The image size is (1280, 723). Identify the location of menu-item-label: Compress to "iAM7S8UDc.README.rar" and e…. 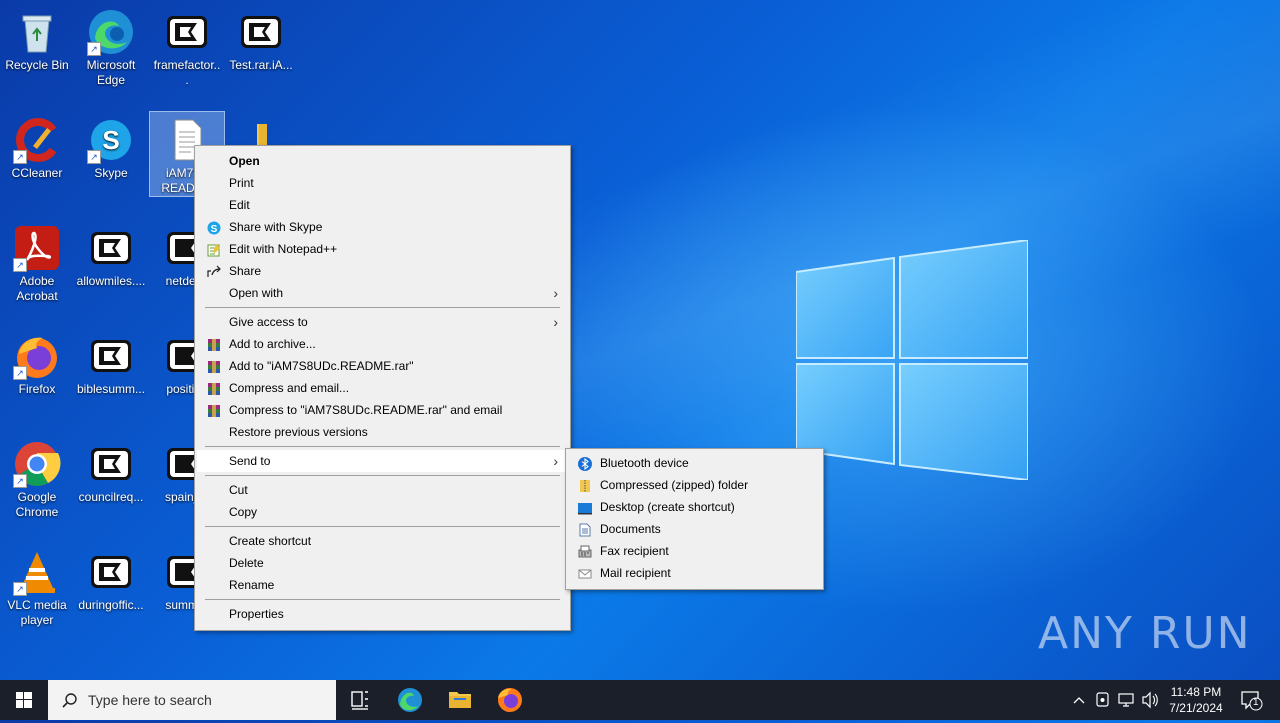
(366, 410).